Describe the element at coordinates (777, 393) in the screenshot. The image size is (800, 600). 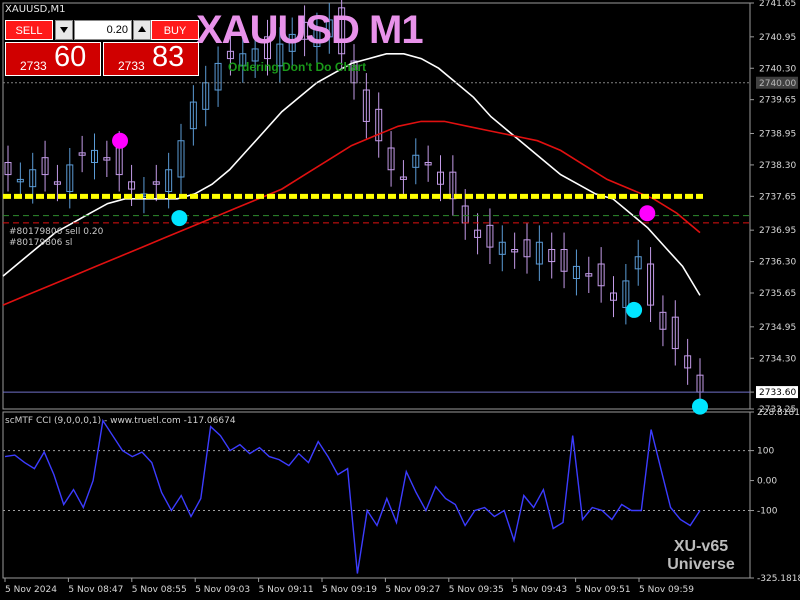
I see `price-label-bid: 2733.60` at that location.